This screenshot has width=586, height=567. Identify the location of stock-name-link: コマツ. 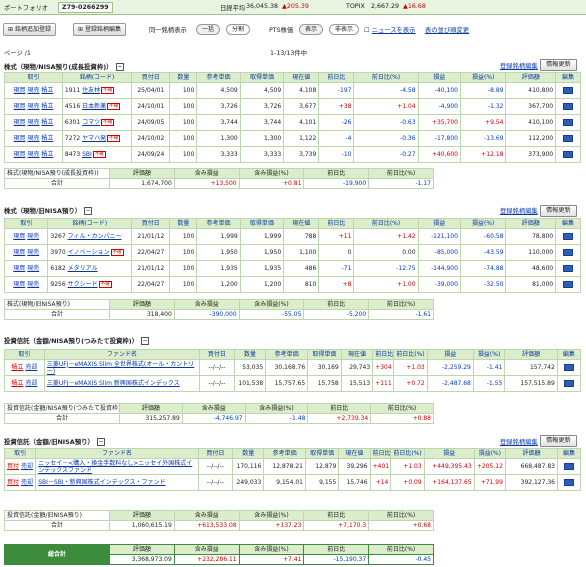
(91, 122).